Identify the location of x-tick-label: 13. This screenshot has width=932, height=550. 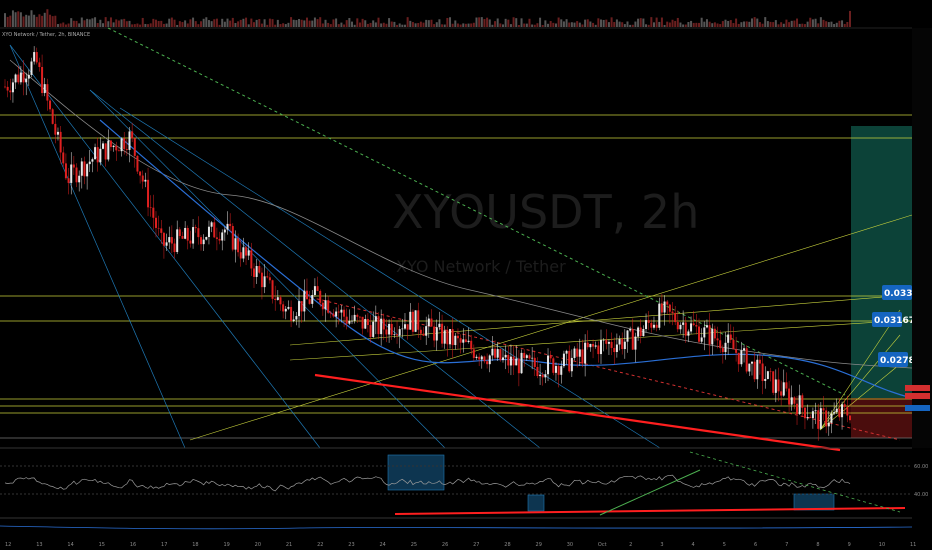
(39, 545).